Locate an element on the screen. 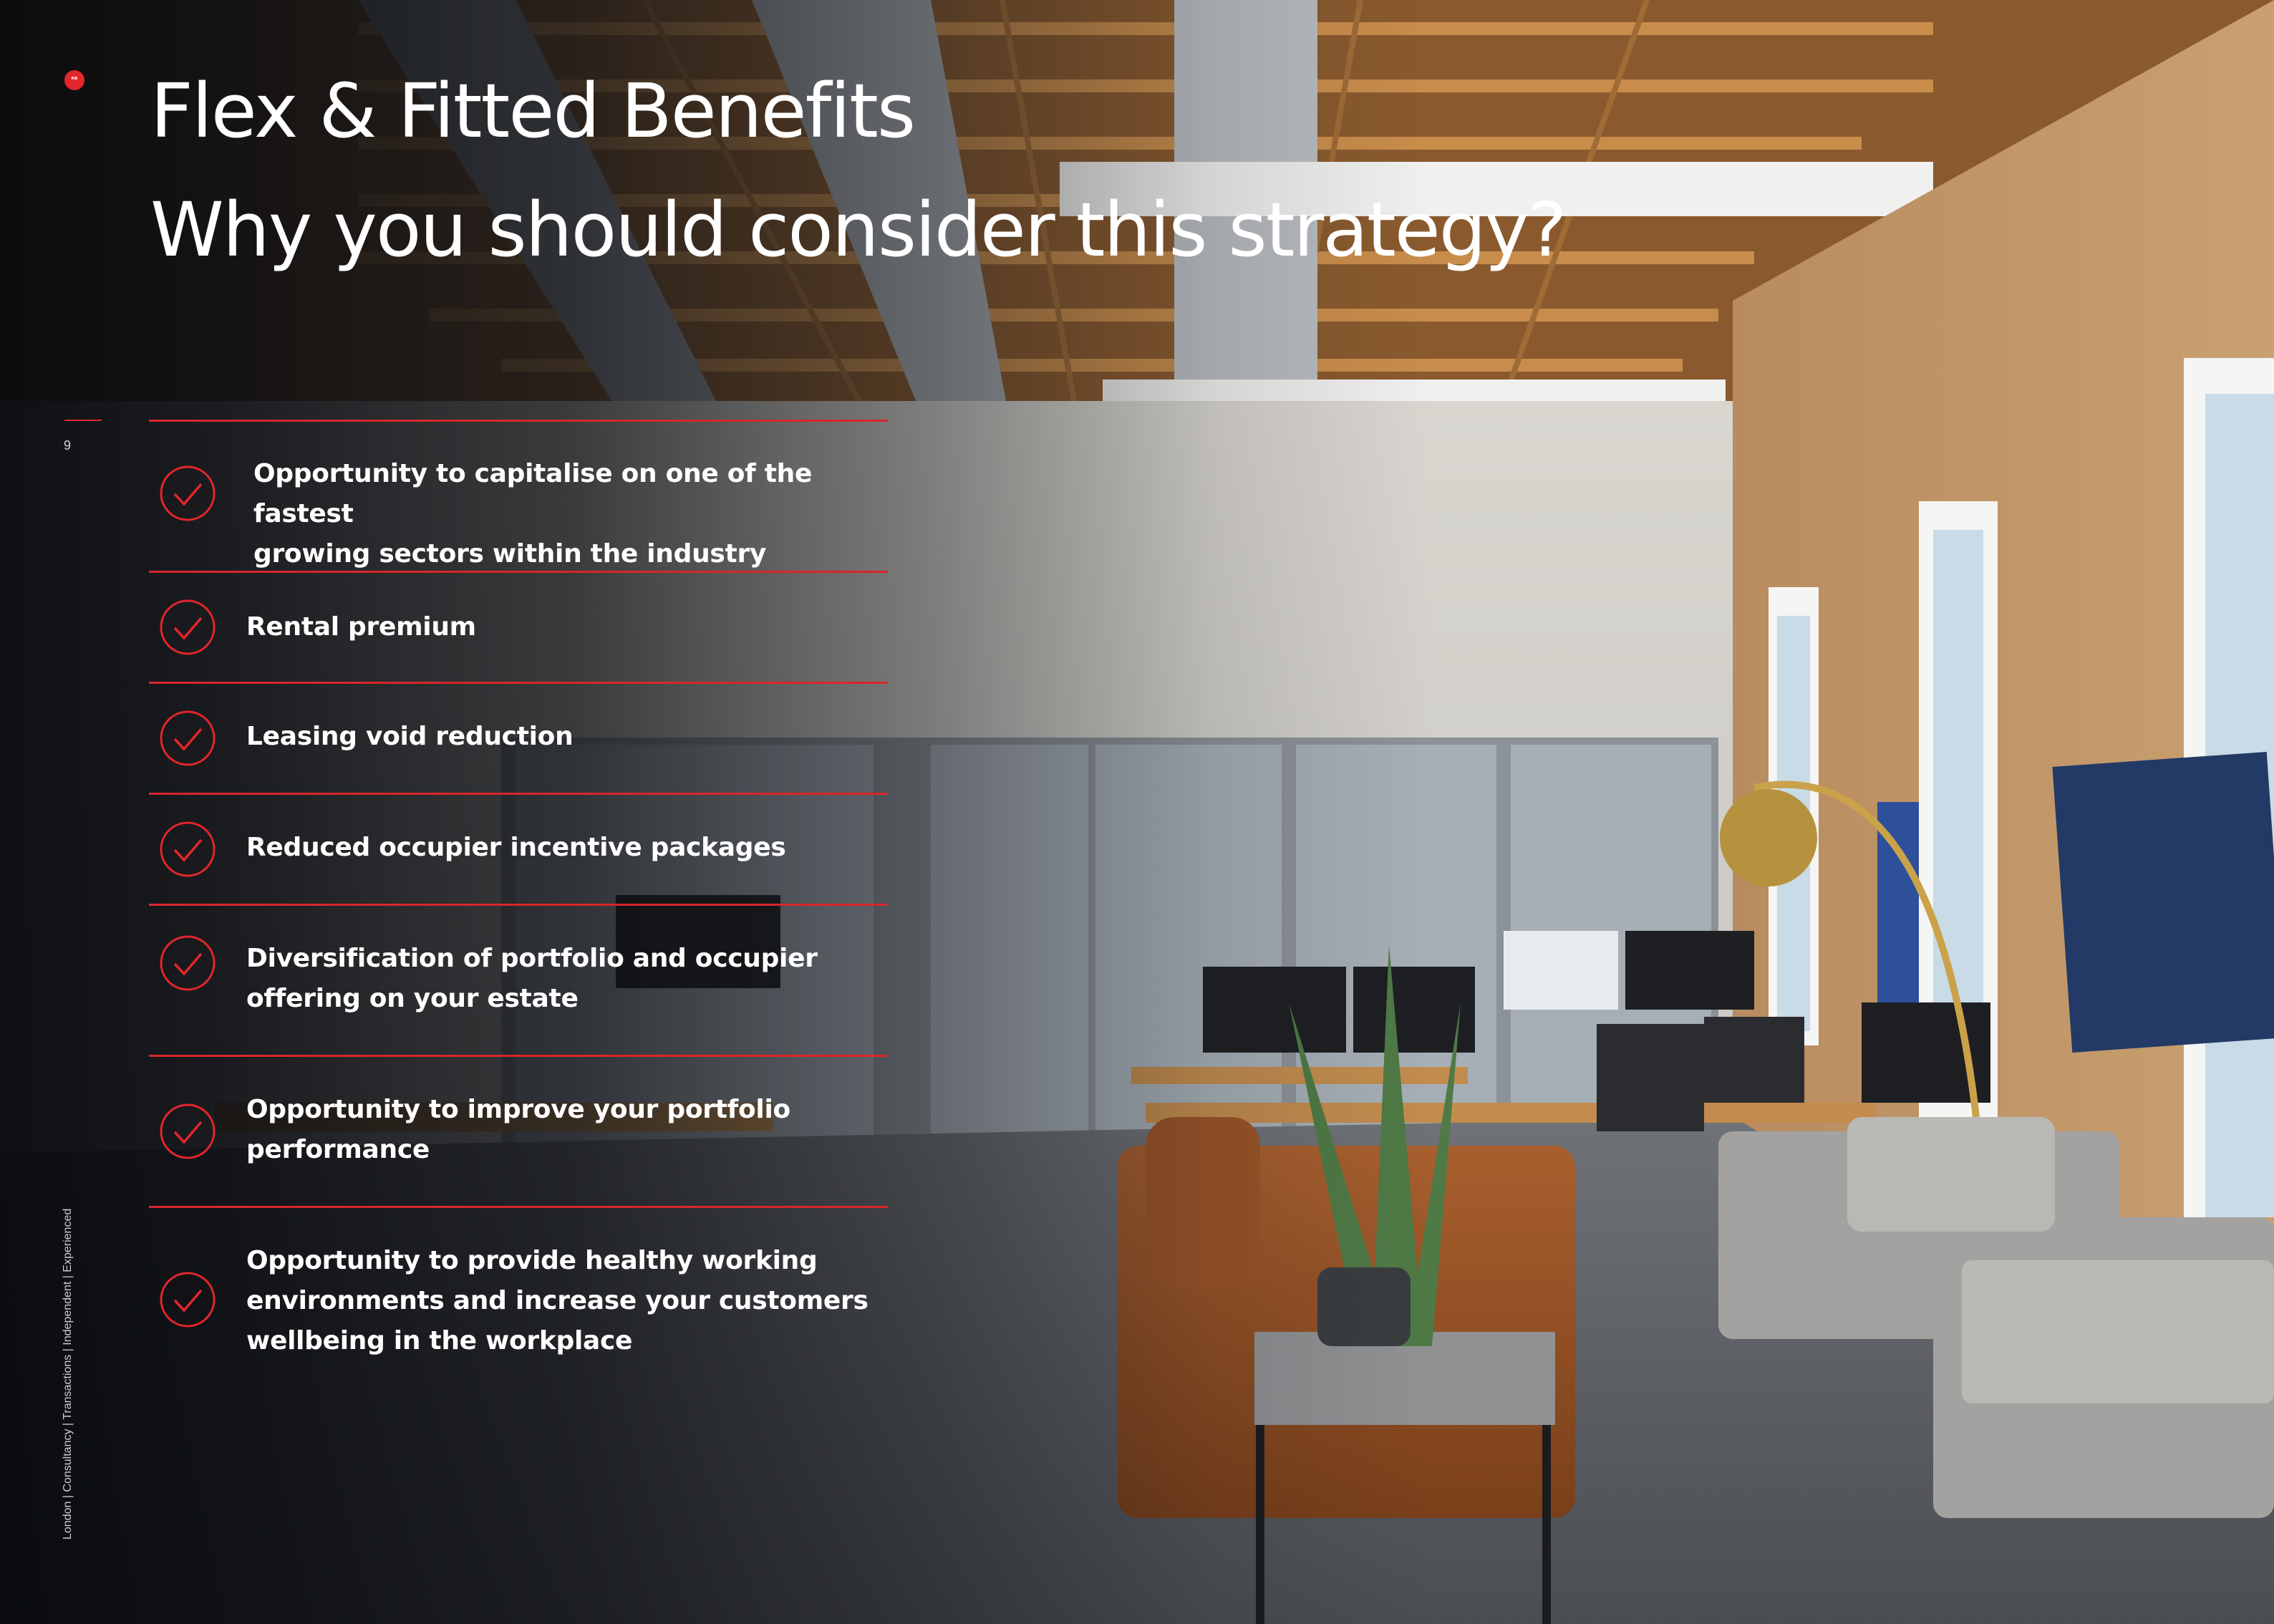 Image resolution: width=2274 pixels, height=1624 pixels. page-number: 9 is located at coordinates (68, 445).